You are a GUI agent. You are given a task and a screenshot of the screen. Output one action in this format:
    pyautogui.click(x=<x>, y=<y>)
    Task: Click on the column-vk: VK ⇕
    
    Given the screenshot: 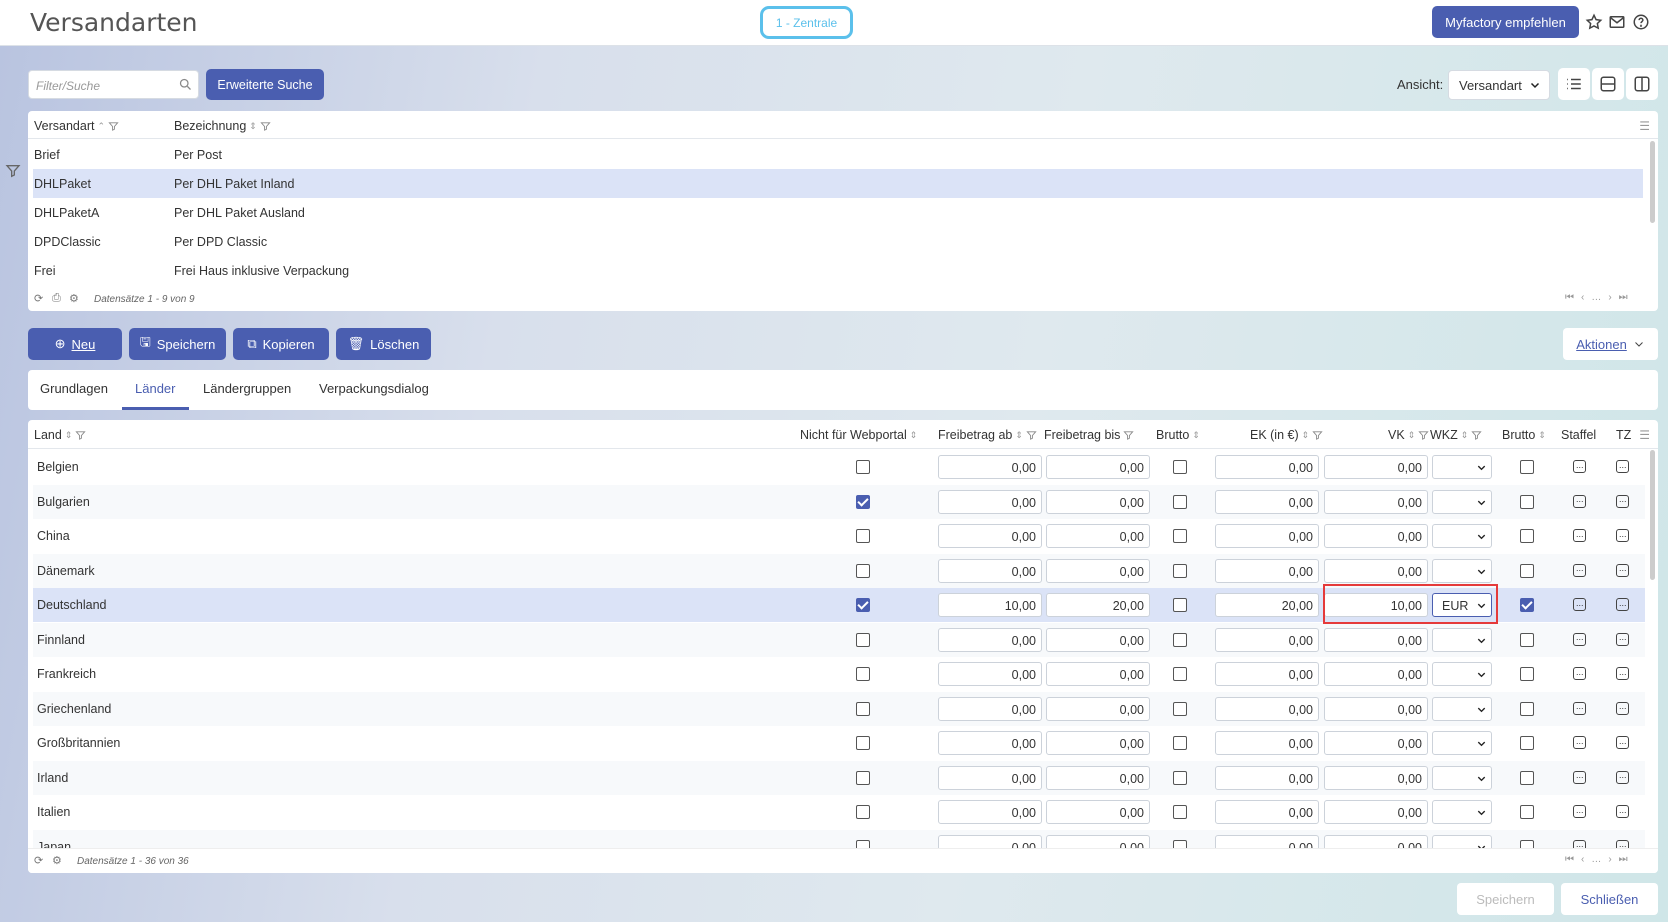 What is the action you would take?
    pyautogui.click(x=1408, y=435)
    